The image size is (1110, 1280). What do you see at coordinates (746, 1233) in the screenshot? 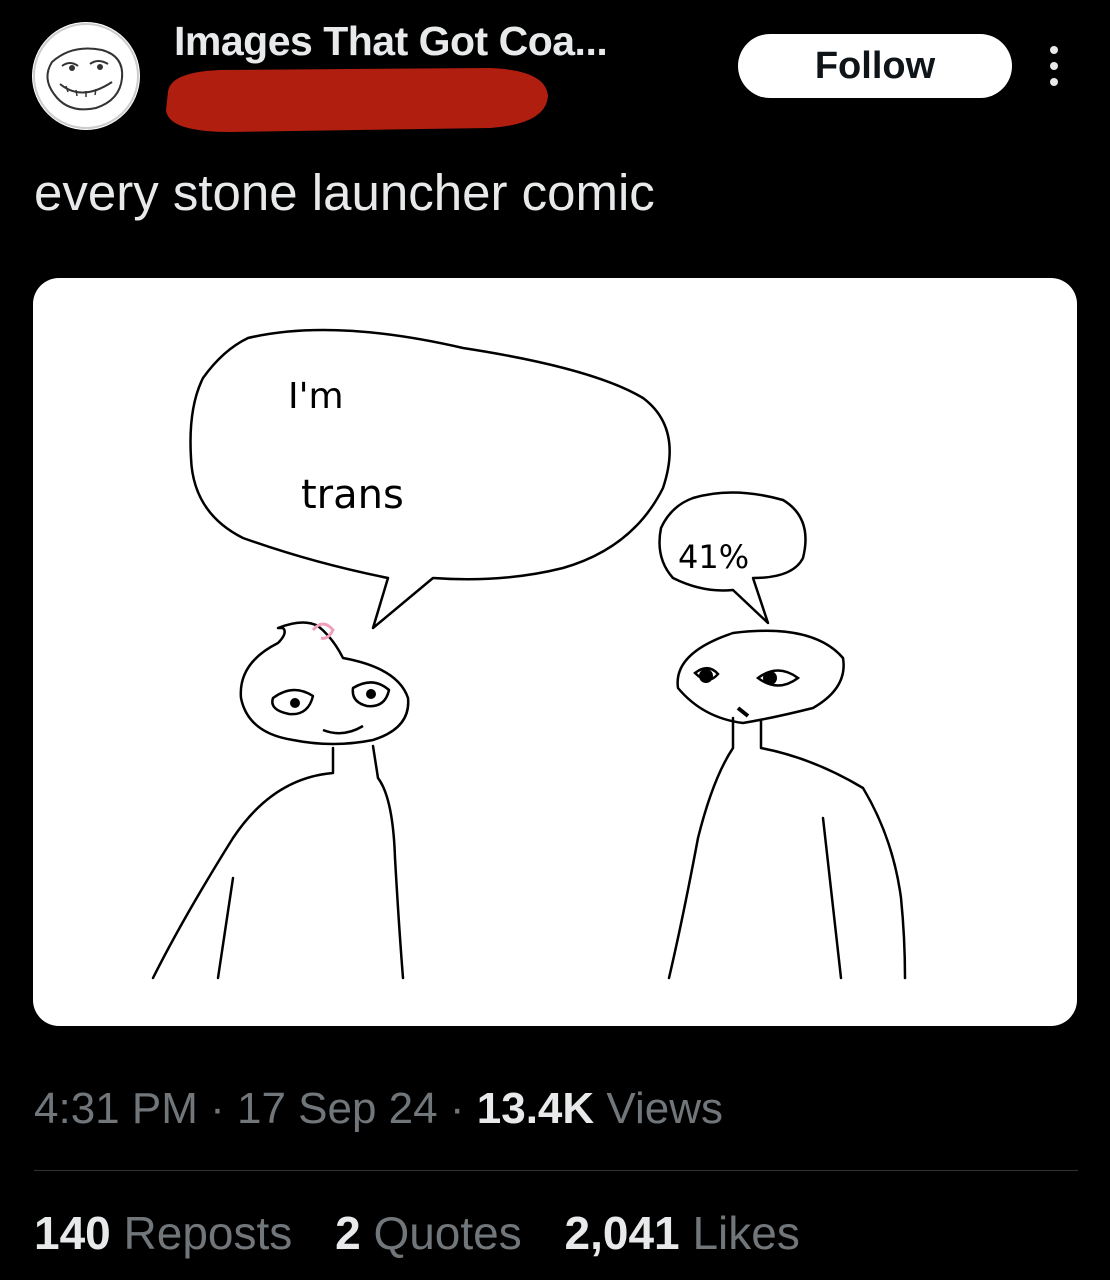
I see `likes-label: Likes` at bounding box center [746, 1233].